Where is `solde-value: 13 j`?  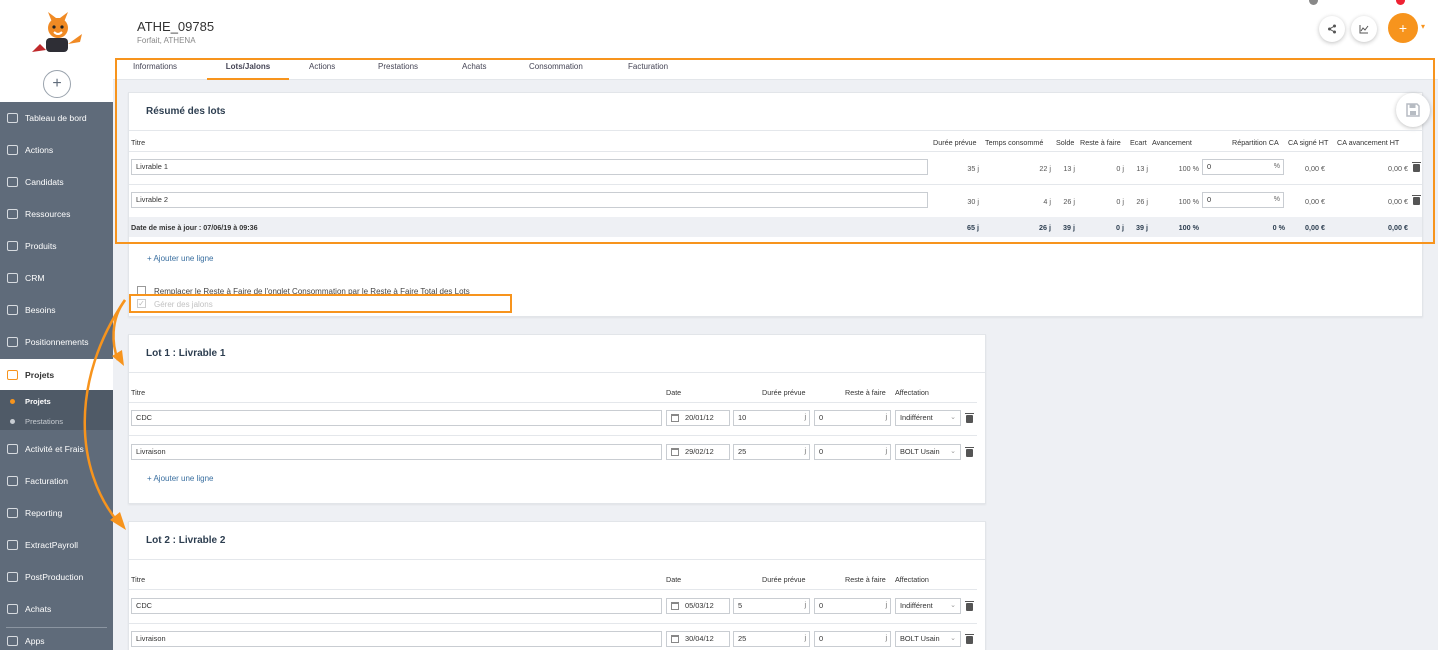 solde-value: 13 j is located at coordinates (1069, 168).